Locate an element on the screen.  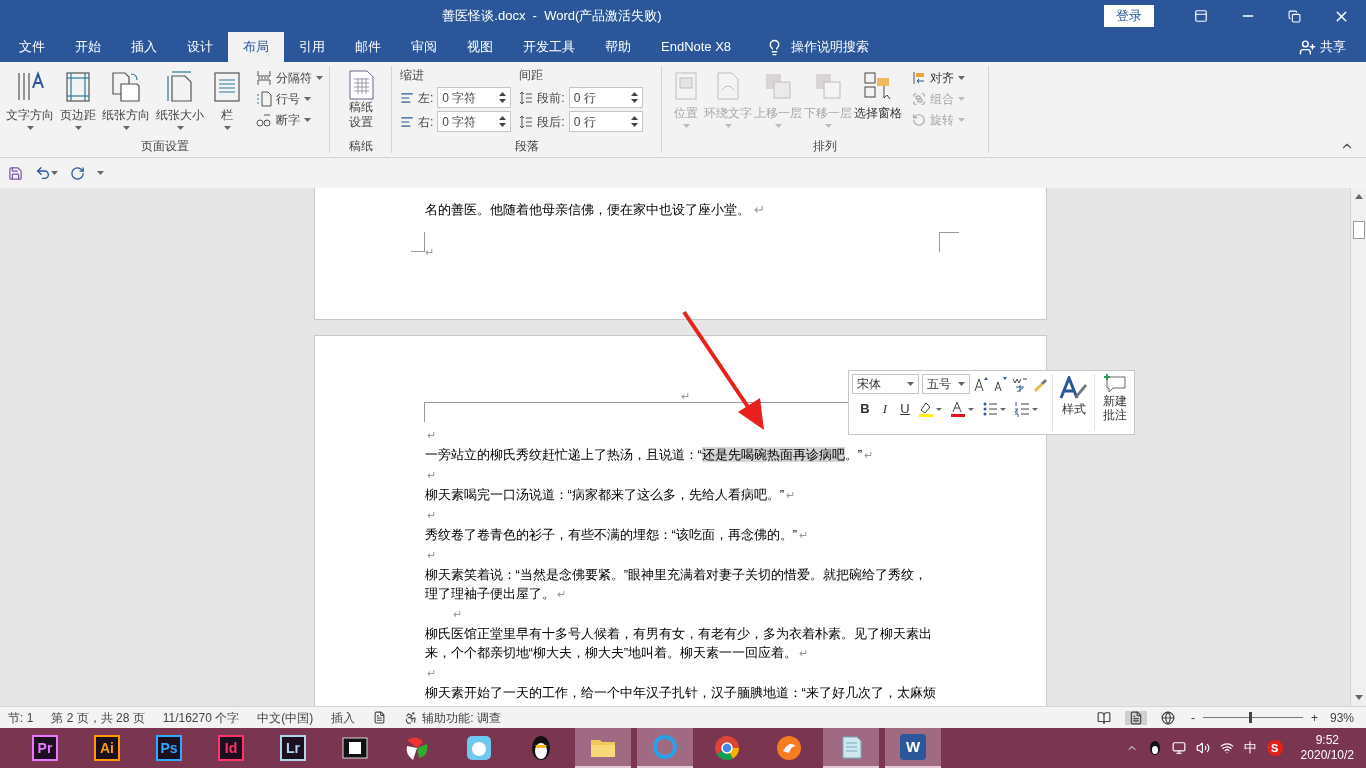
zoom-thumb is located at coordinates (1250, 717).